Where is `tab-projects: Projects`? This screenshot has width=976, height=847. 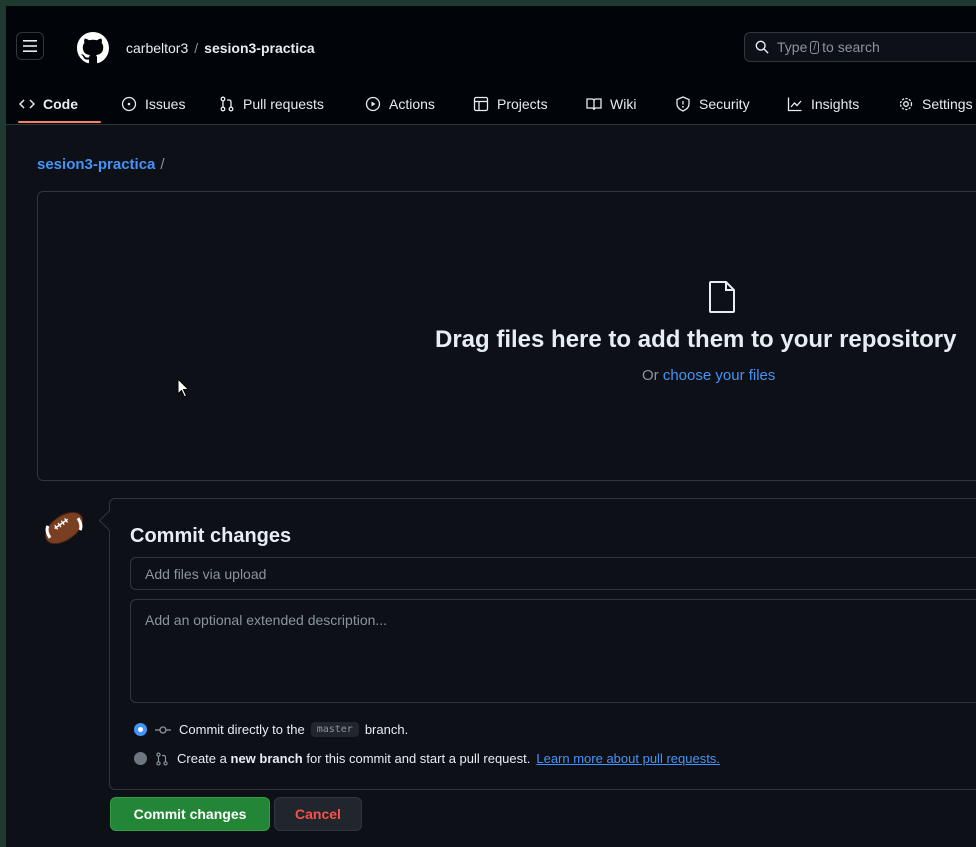 tab-projects: Projects is located at coordinates (510, 104).